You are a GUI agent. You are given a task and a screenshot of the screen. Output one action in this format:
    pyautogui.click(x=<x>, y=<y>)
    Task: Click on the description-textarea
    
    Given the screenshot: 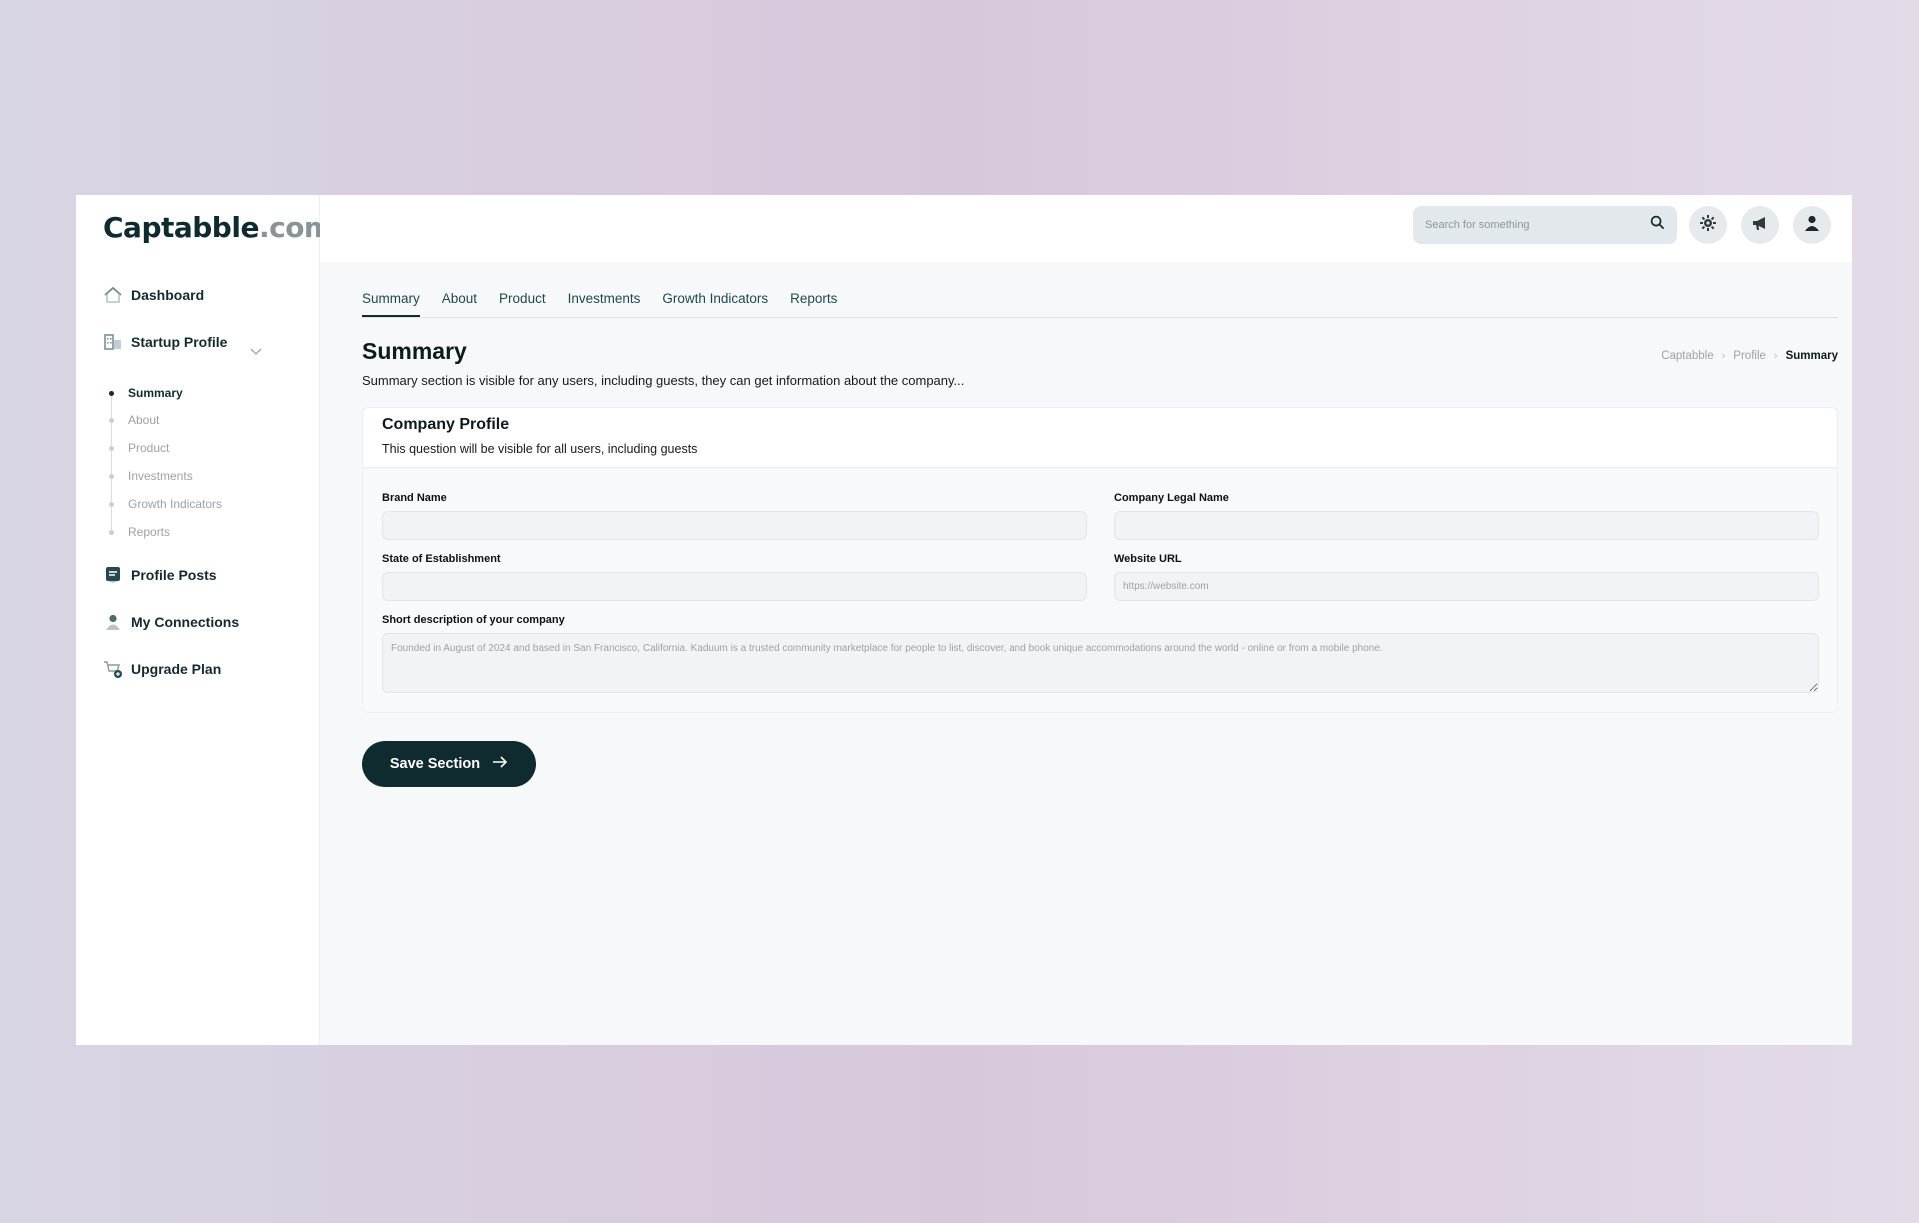 What is the action you would take?
    pyautogui.click(x=1100, y=663)
    